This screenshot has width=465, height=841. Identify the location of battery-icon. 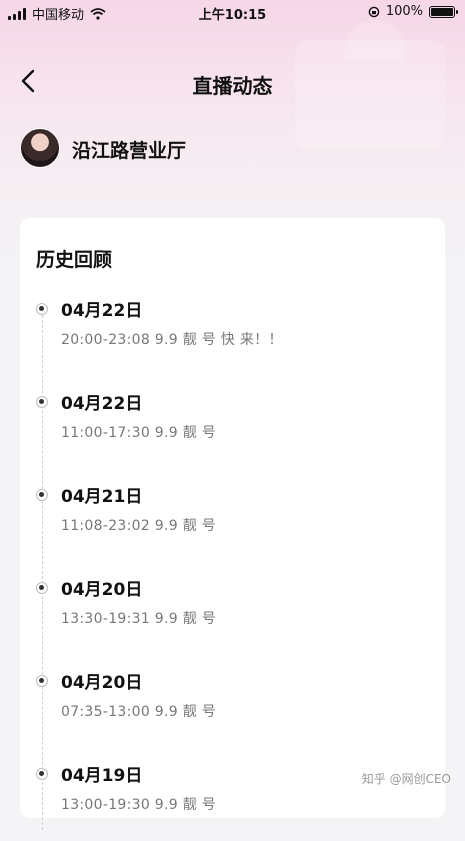
(443, 11).